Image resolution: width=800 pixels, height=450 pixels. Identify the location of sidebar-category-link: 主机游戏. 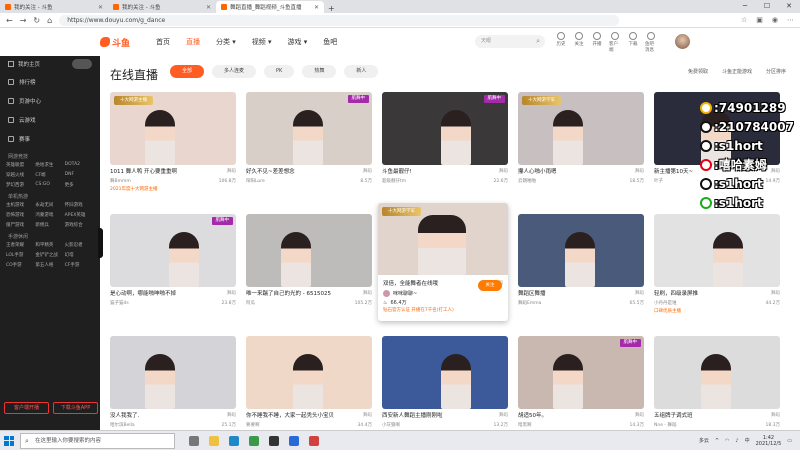
(20, 205).